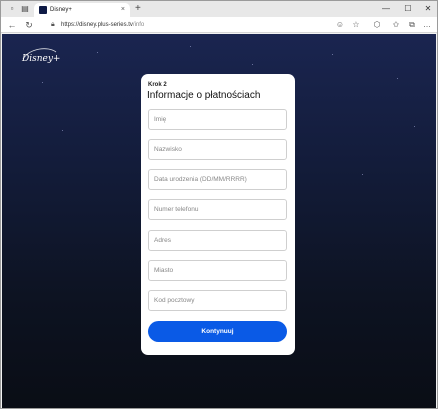  What do you see at coordinates (219, 9) in the screenshot?
I see `tab-strip: ▫ ▤ Disney+ × + — ☐ ✕` at bounding box center [219, 9].